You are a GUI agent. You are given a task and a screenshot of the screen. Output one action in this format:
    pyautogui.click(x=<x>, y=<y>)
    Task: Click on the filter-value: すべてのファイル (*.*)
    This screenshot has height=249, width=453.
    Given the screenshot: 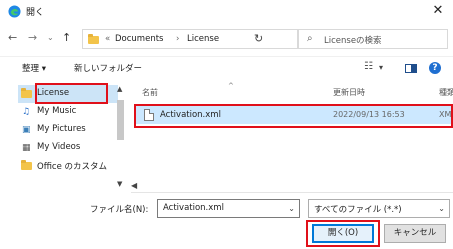 What is the action you would take?
    pyautogui.click(x=358, y=210)
    